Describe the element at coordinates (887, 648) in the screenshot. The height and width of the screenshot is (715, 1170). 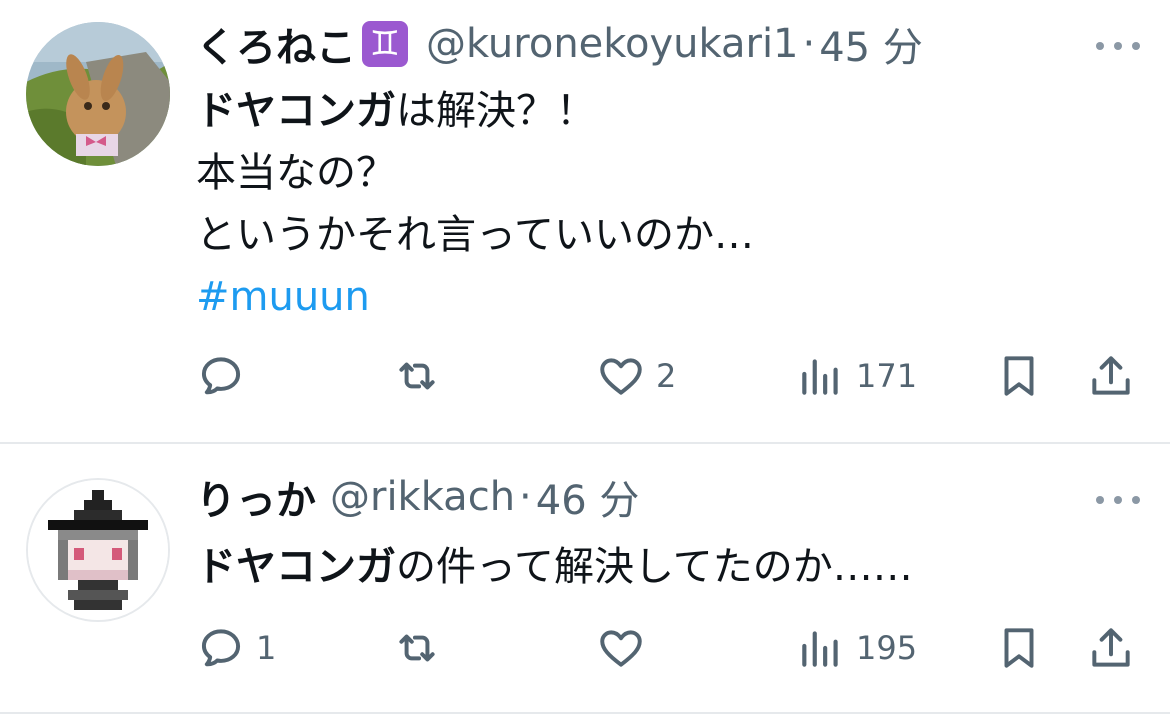
I see `views-count: 195` at that location.